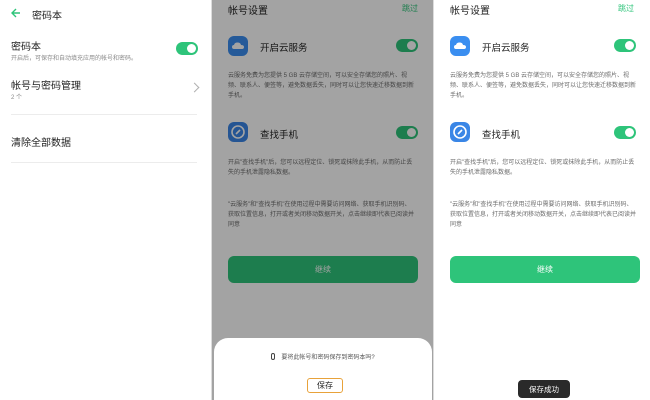  Describe the element at coordinates (325, 385) in the screenshot. I see `save-button: 保存` at that location.